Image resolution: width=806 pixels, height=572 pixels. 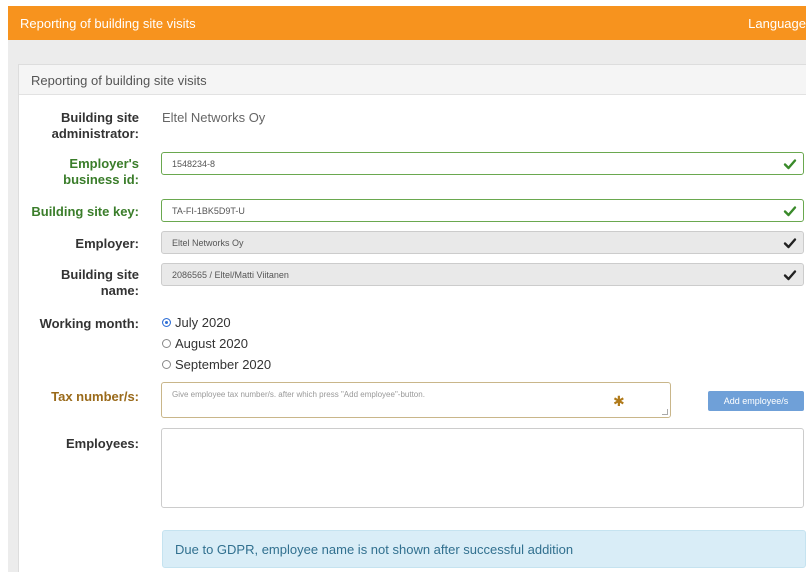 What do you see at coordinates (108, 23) in the screenshot?
I see `app-title: Reporting of building site visits` at bounding box center [108, 23].